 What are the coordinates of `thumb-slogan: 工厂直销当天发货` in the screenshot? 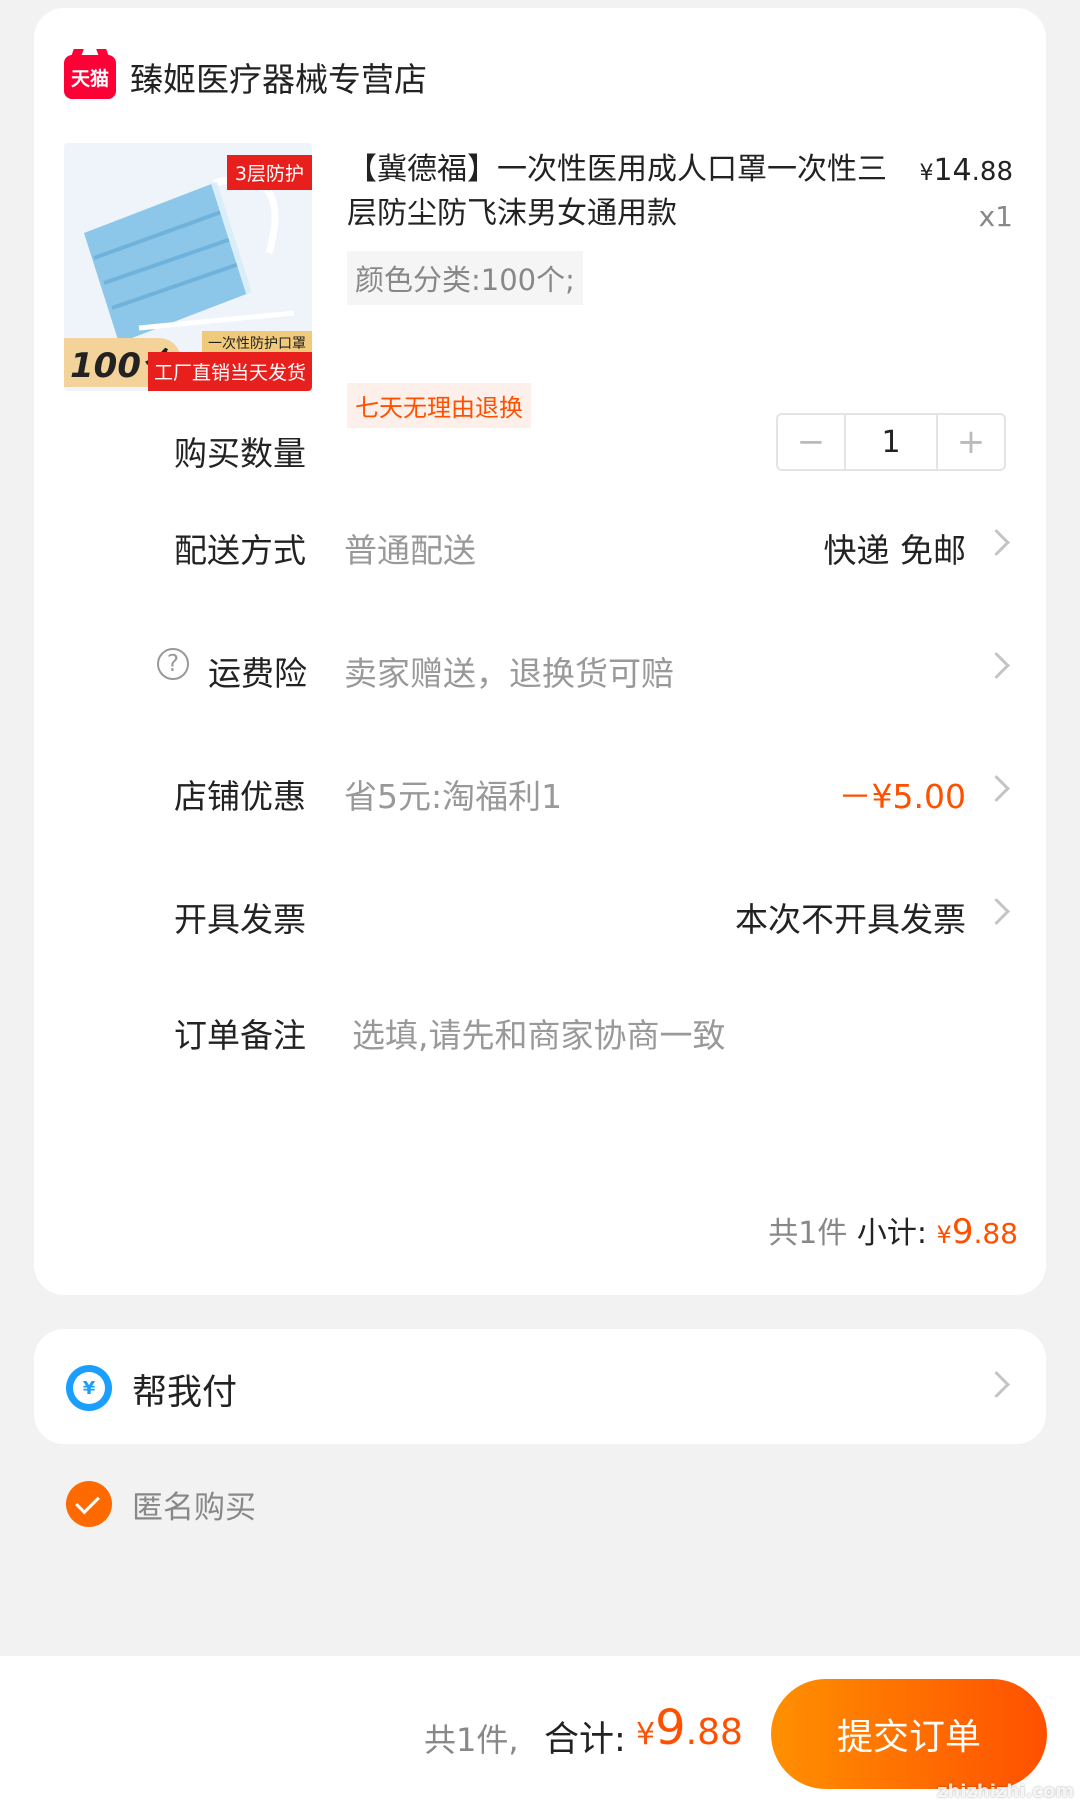 It's located at (229, 371).